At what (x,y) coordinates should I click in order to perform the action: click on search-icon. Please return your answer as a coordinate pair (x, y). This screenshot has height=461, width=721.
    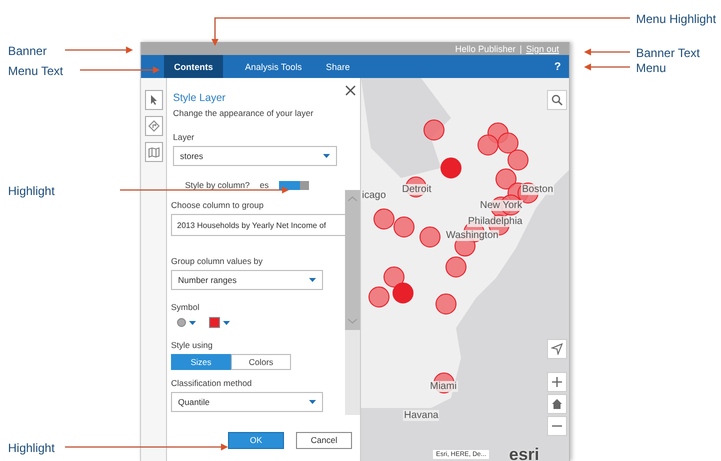
    Looking at the image, I should click on (557, 100).